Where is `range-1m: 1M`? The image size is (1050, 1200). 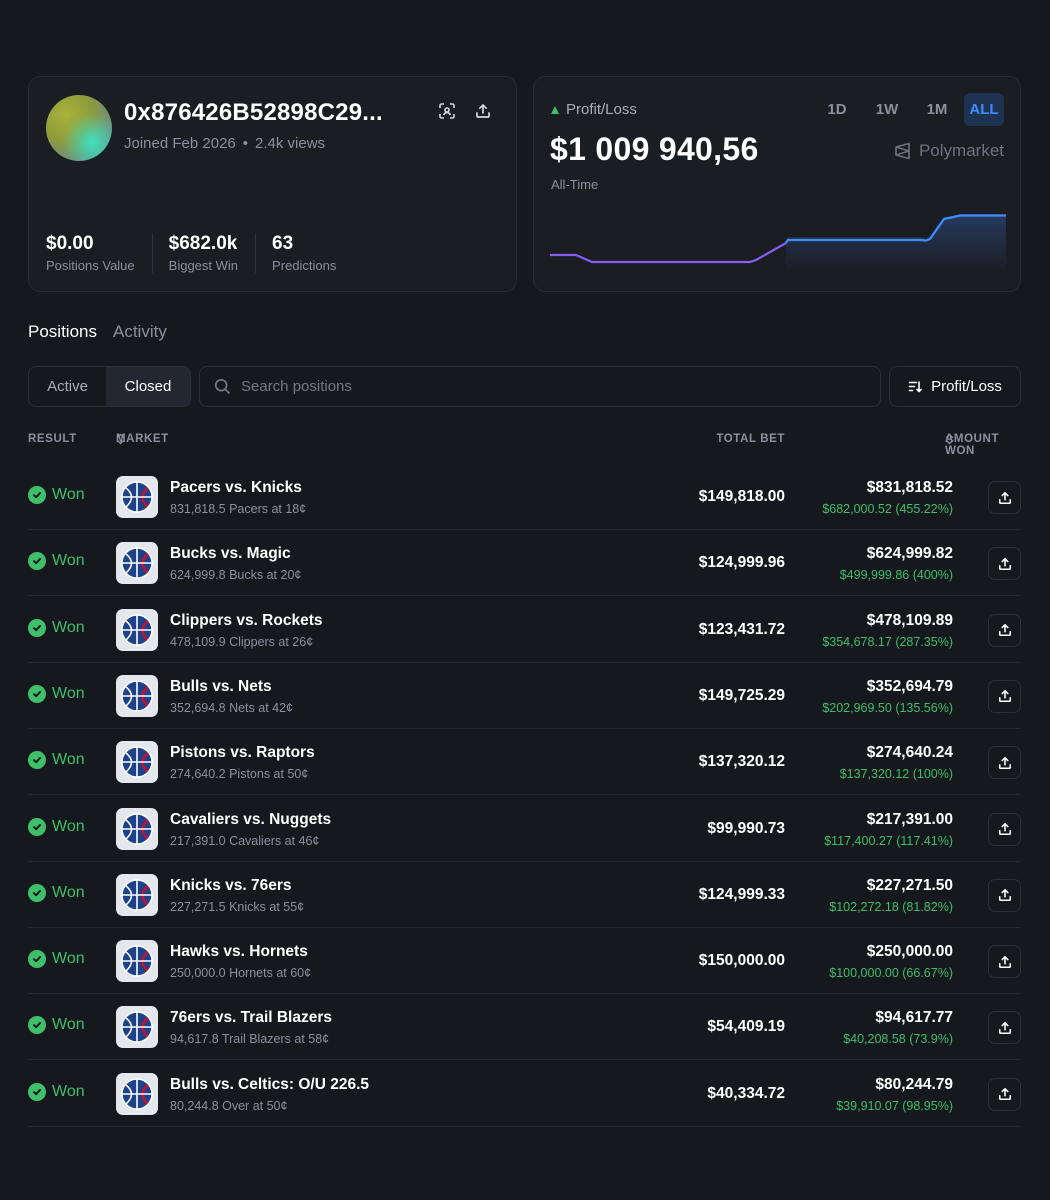 range-1m: 1M is located at coordinates (937, 109).